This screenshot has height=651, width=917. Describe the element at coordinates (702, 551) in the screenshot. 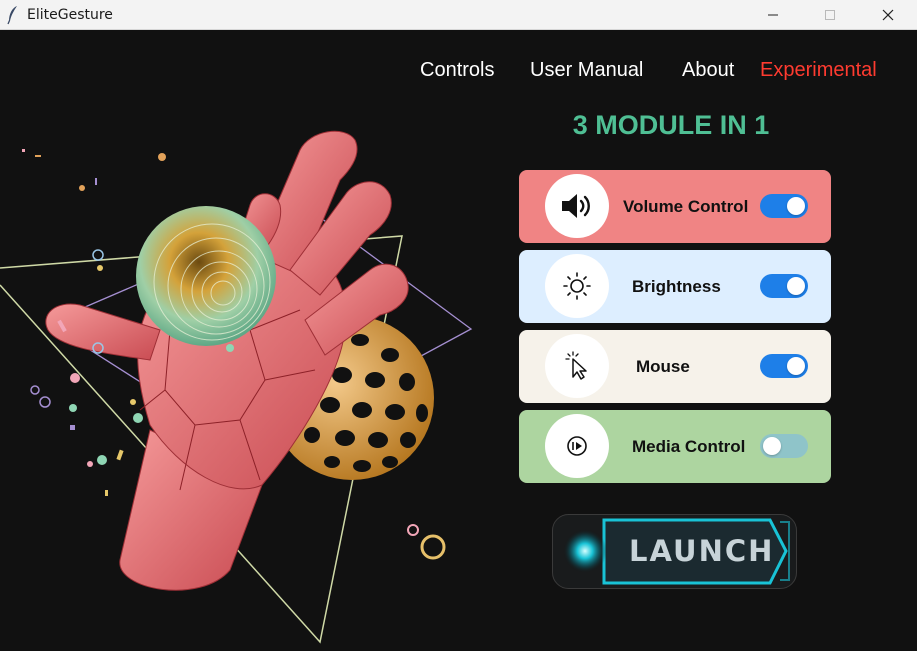

I see `launch-label: LAUNCH` at that location.